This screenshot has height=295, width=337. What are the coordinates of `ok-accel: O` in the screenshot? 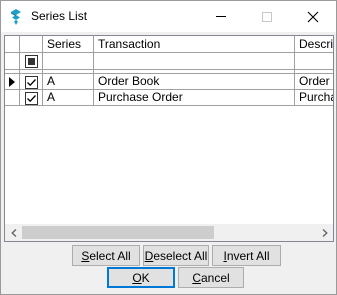 It's located at (137, 277).